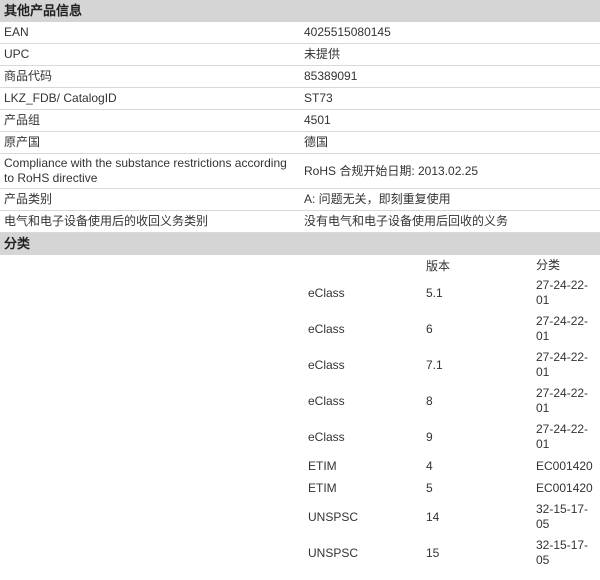  What do you see at coordinates (429, 401) in the screenshot?
I see `class-version: 8` at bounding box center [429, 401].